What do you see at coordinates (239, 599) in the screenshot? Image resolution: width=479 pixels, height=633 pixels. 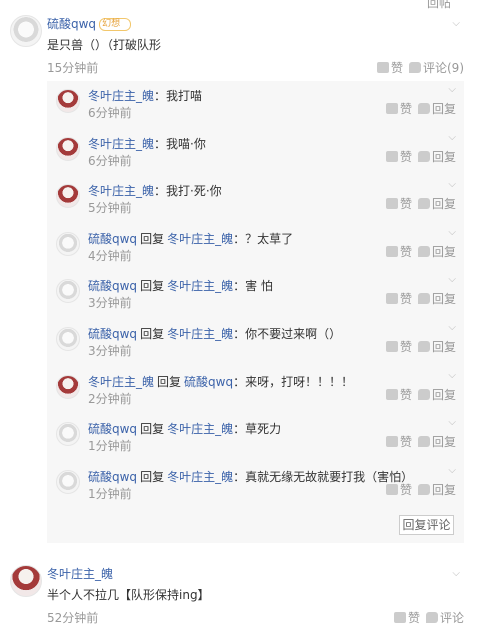 I see `comment-post: 冬叶庄主_魄 ⌵ 半个人不拉几【队形保持ing】 52分钟前 赞 评论` at bounding box center [239, 599].